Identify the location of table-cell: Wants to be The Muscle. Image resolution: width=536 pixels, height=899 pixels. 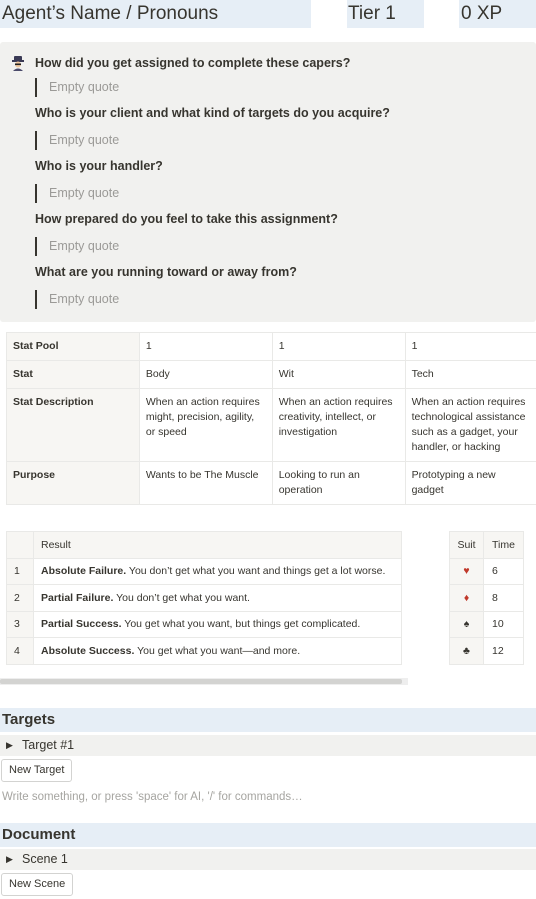
(205, 483).